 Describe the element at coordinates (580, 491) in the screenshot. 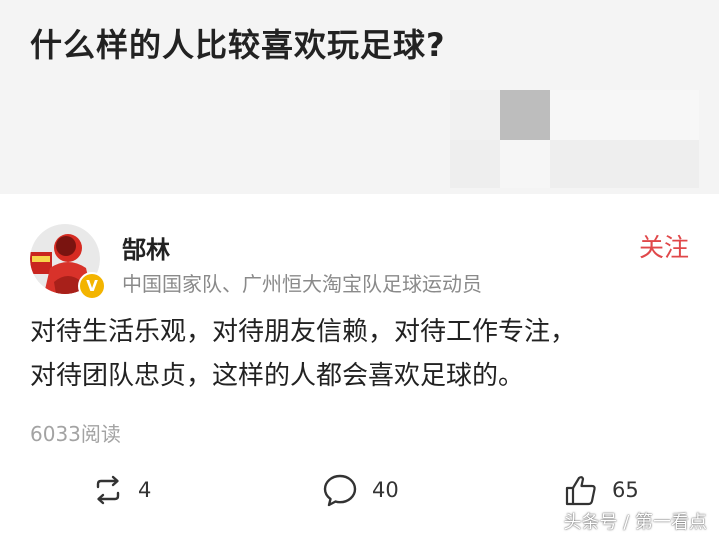

I see `thumbs-up-icon` at that location.